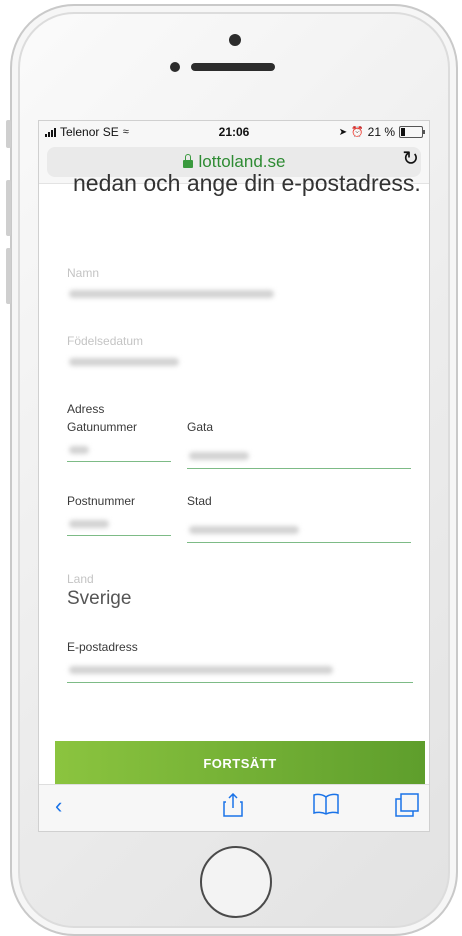  Describe the element at coordinates (219, 456) in the screenshot. I see `street-field` at that location.